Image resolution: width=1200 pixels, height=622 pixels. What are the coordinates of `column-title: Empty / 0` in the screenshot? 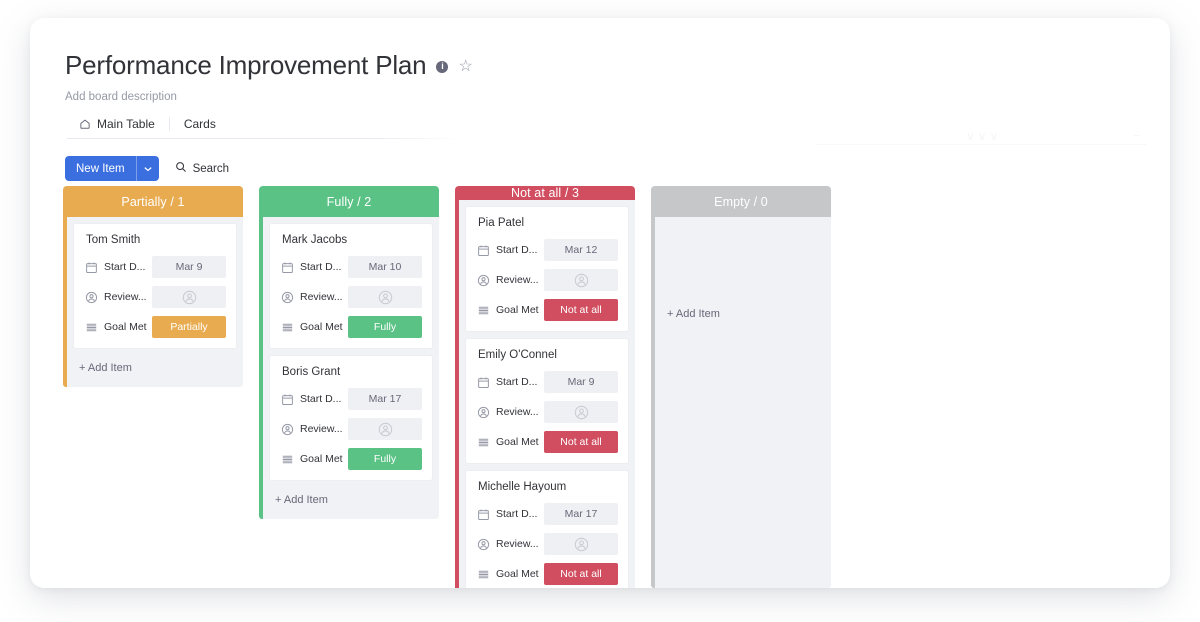 It's located at (741, 201).